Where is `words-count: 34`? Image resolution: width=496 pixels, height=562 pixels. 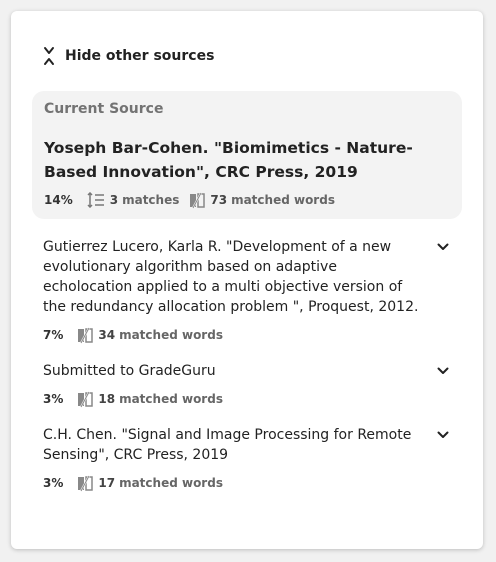 words-count: 34 is located at coordinates (107, 335).